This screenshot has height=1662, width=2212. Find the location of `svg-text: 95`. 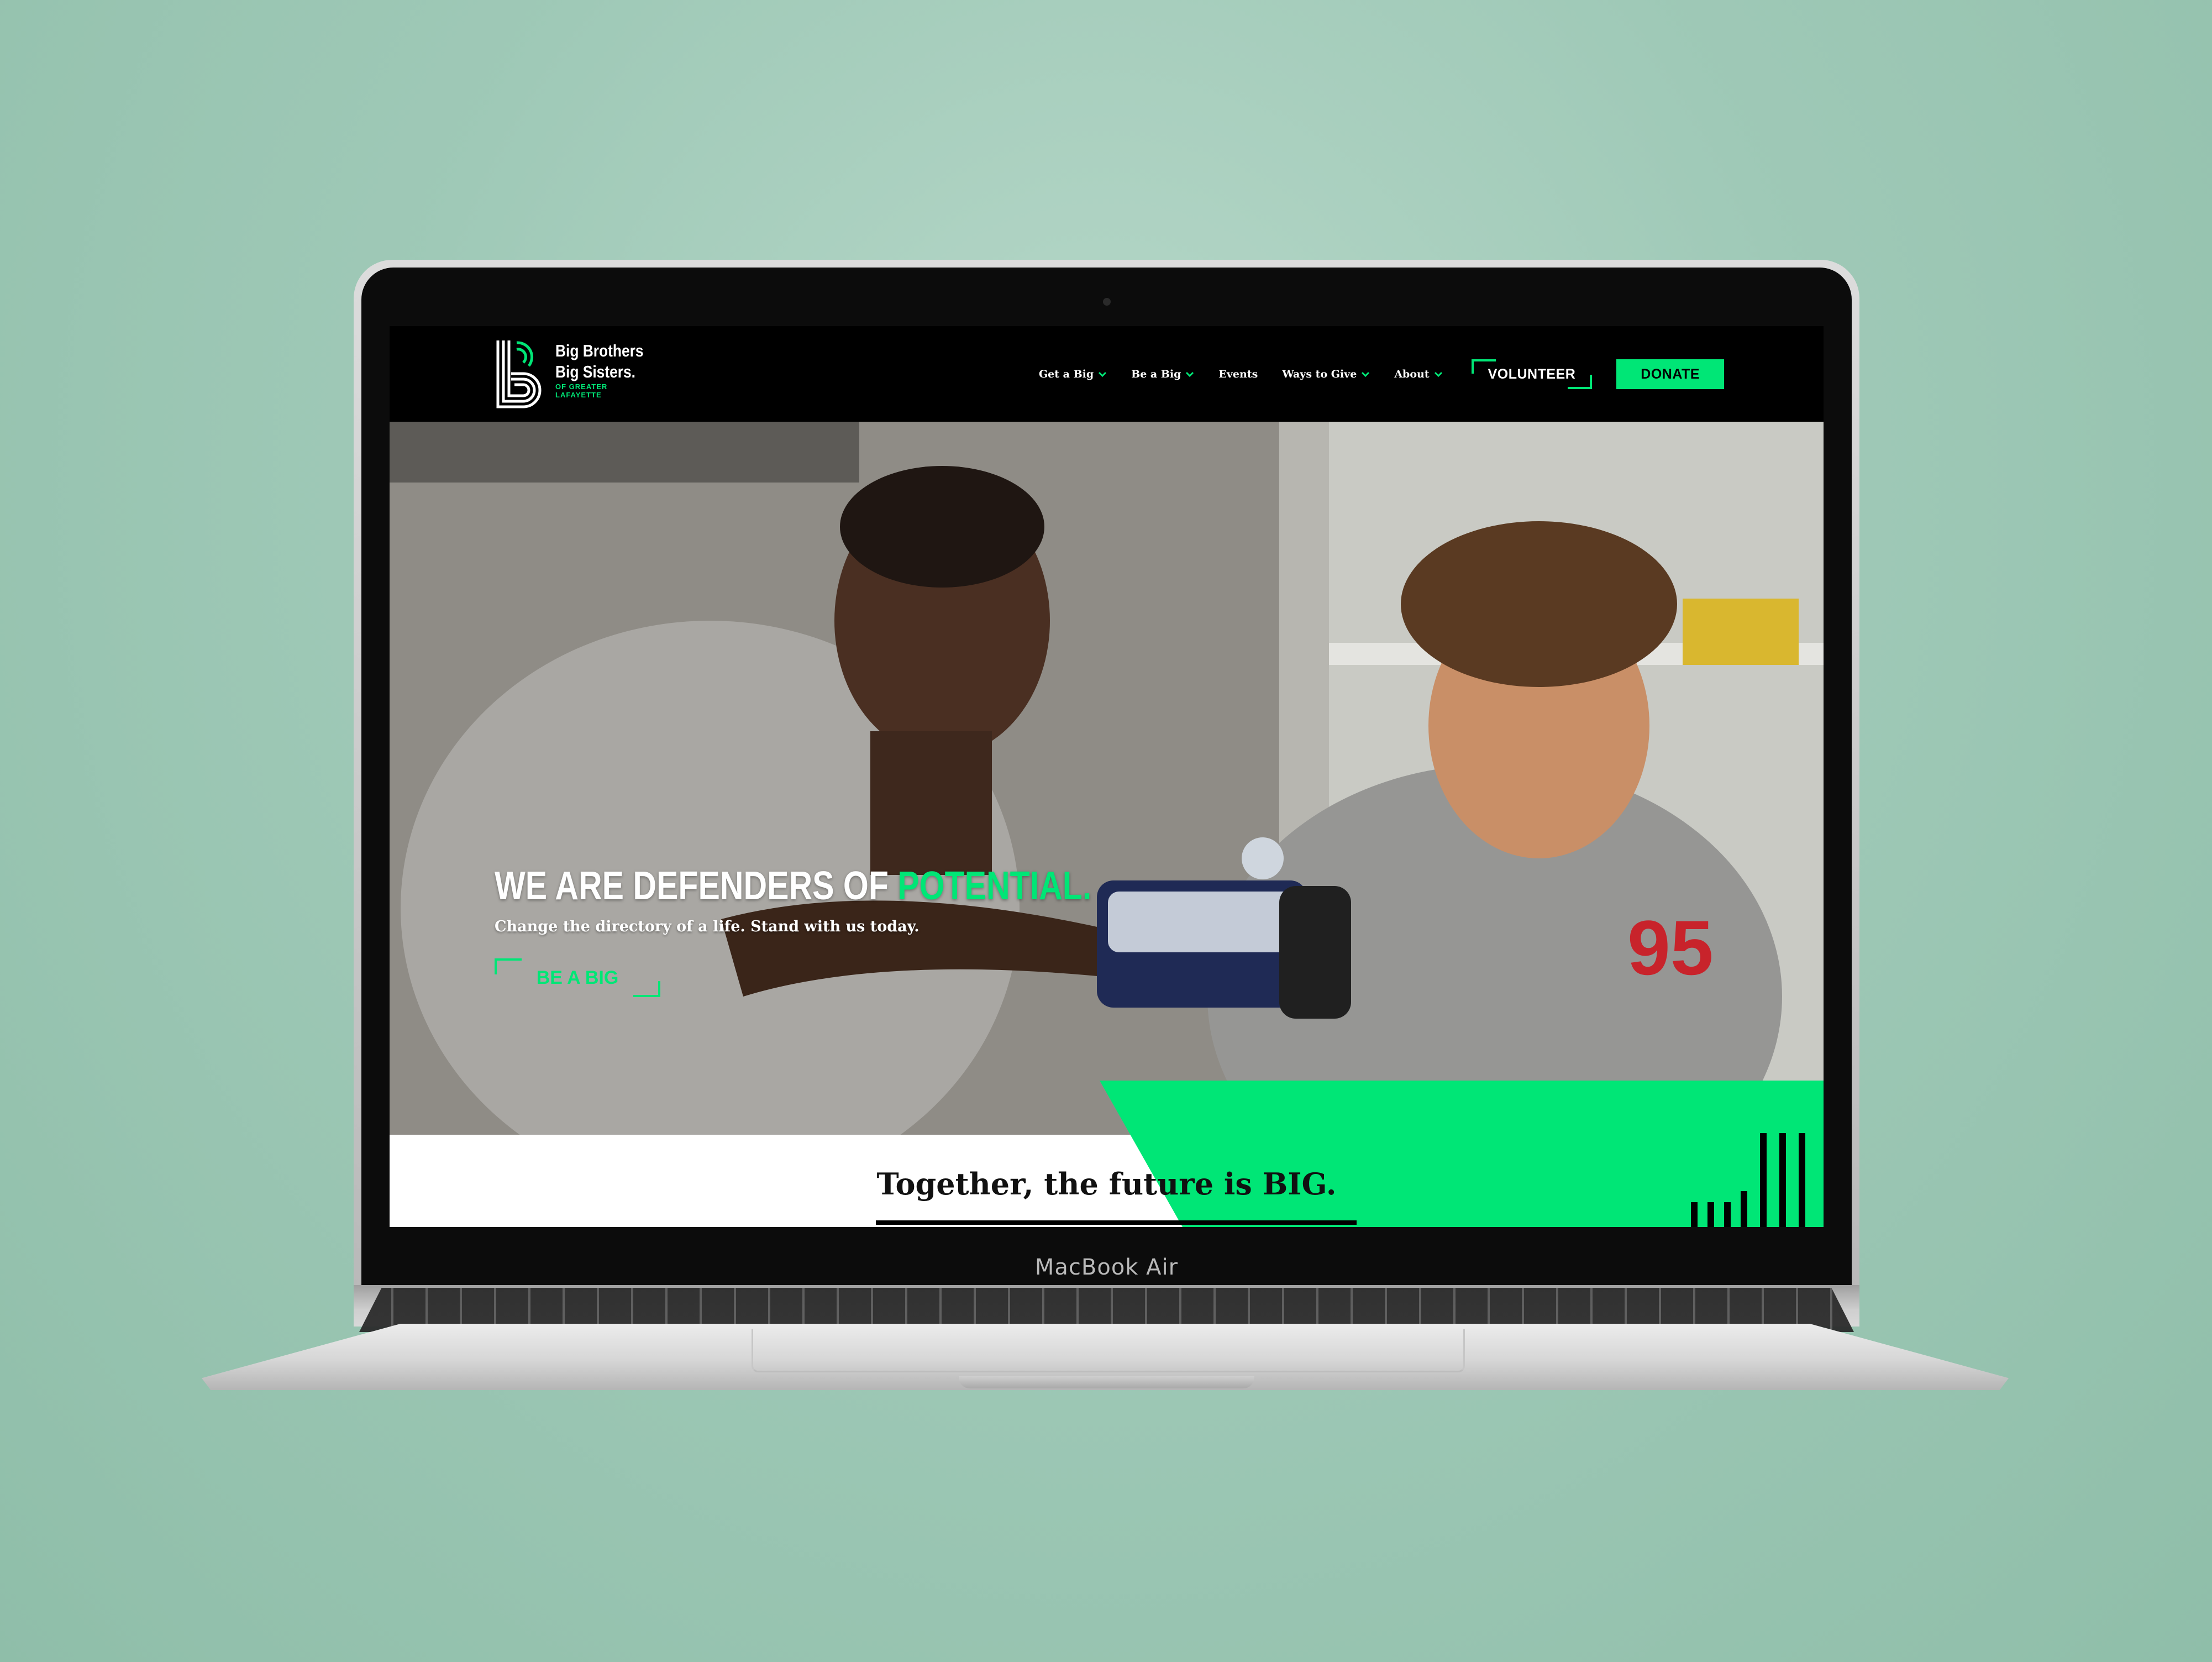

svg-text: 95 is located at coordinates (1670, 947).